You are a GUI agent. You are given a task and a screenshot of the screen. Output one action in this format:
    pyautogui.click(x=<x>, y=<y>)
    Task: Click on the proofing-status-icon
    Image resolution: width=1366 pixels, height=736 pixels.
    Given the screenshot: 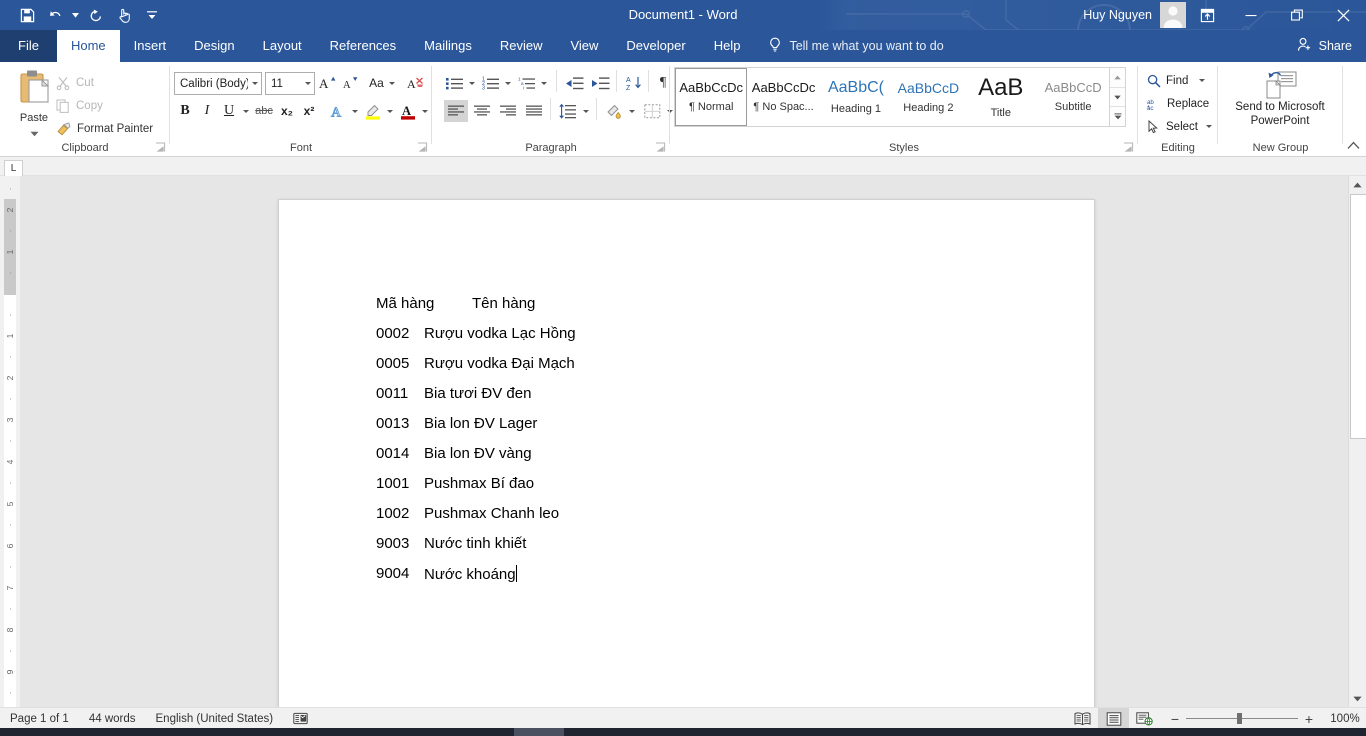 What is the action you would take?
    pyautogui.click(x=300, y=718)
    